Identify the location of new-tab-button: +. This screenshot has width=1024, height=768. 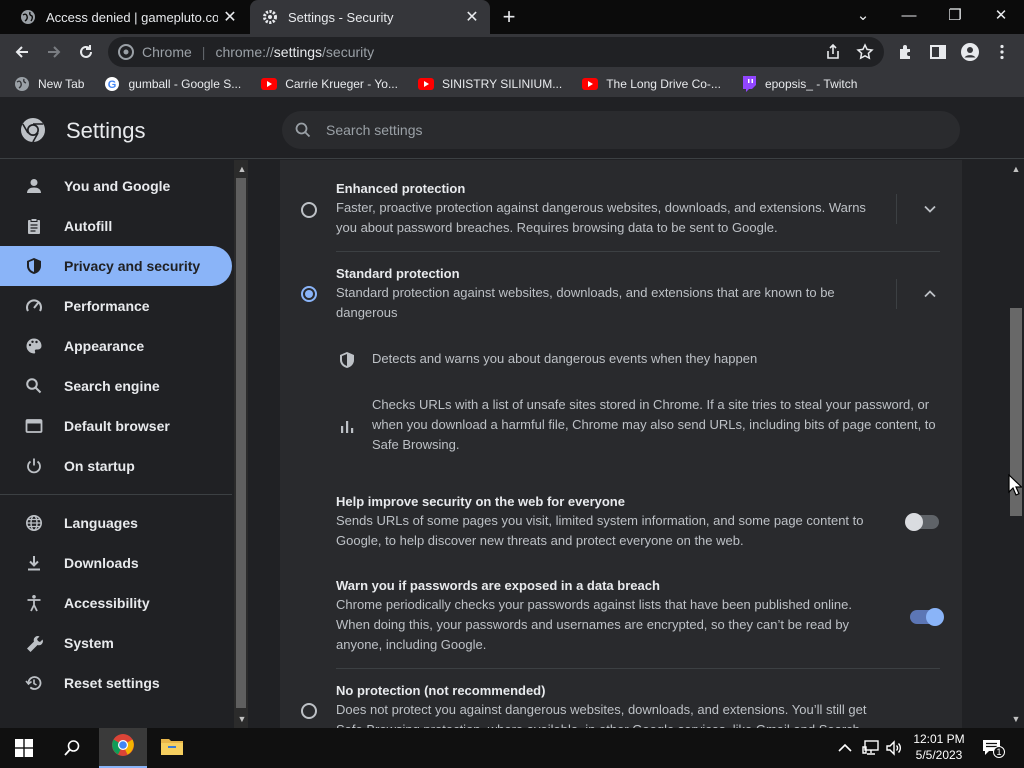
(509, 17).